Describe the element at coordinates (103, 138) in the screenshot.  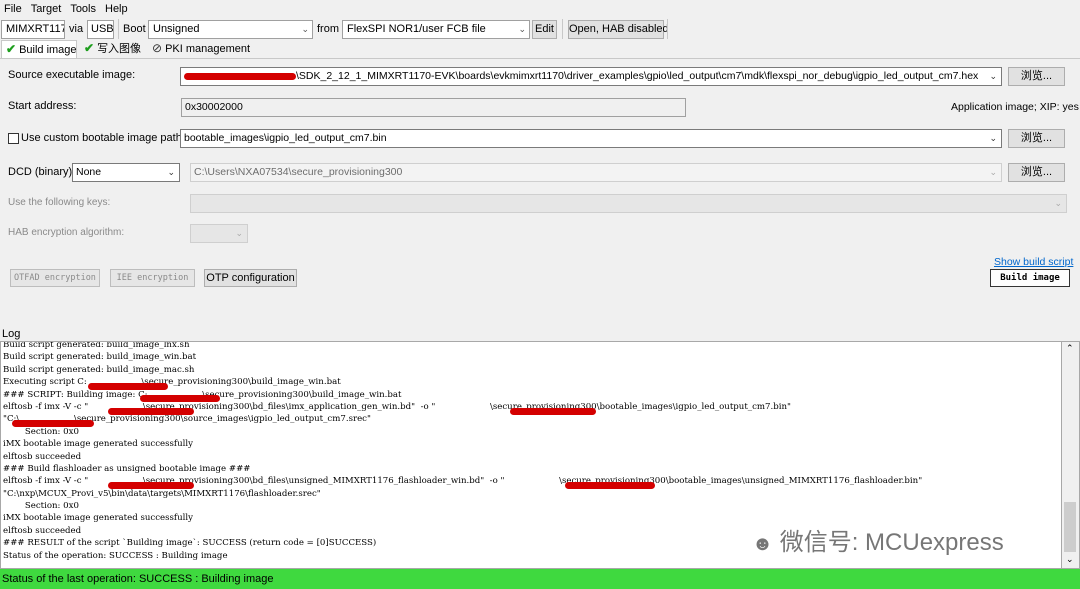
I see `custom-path-label: Use custom bootable image path:` at that location.